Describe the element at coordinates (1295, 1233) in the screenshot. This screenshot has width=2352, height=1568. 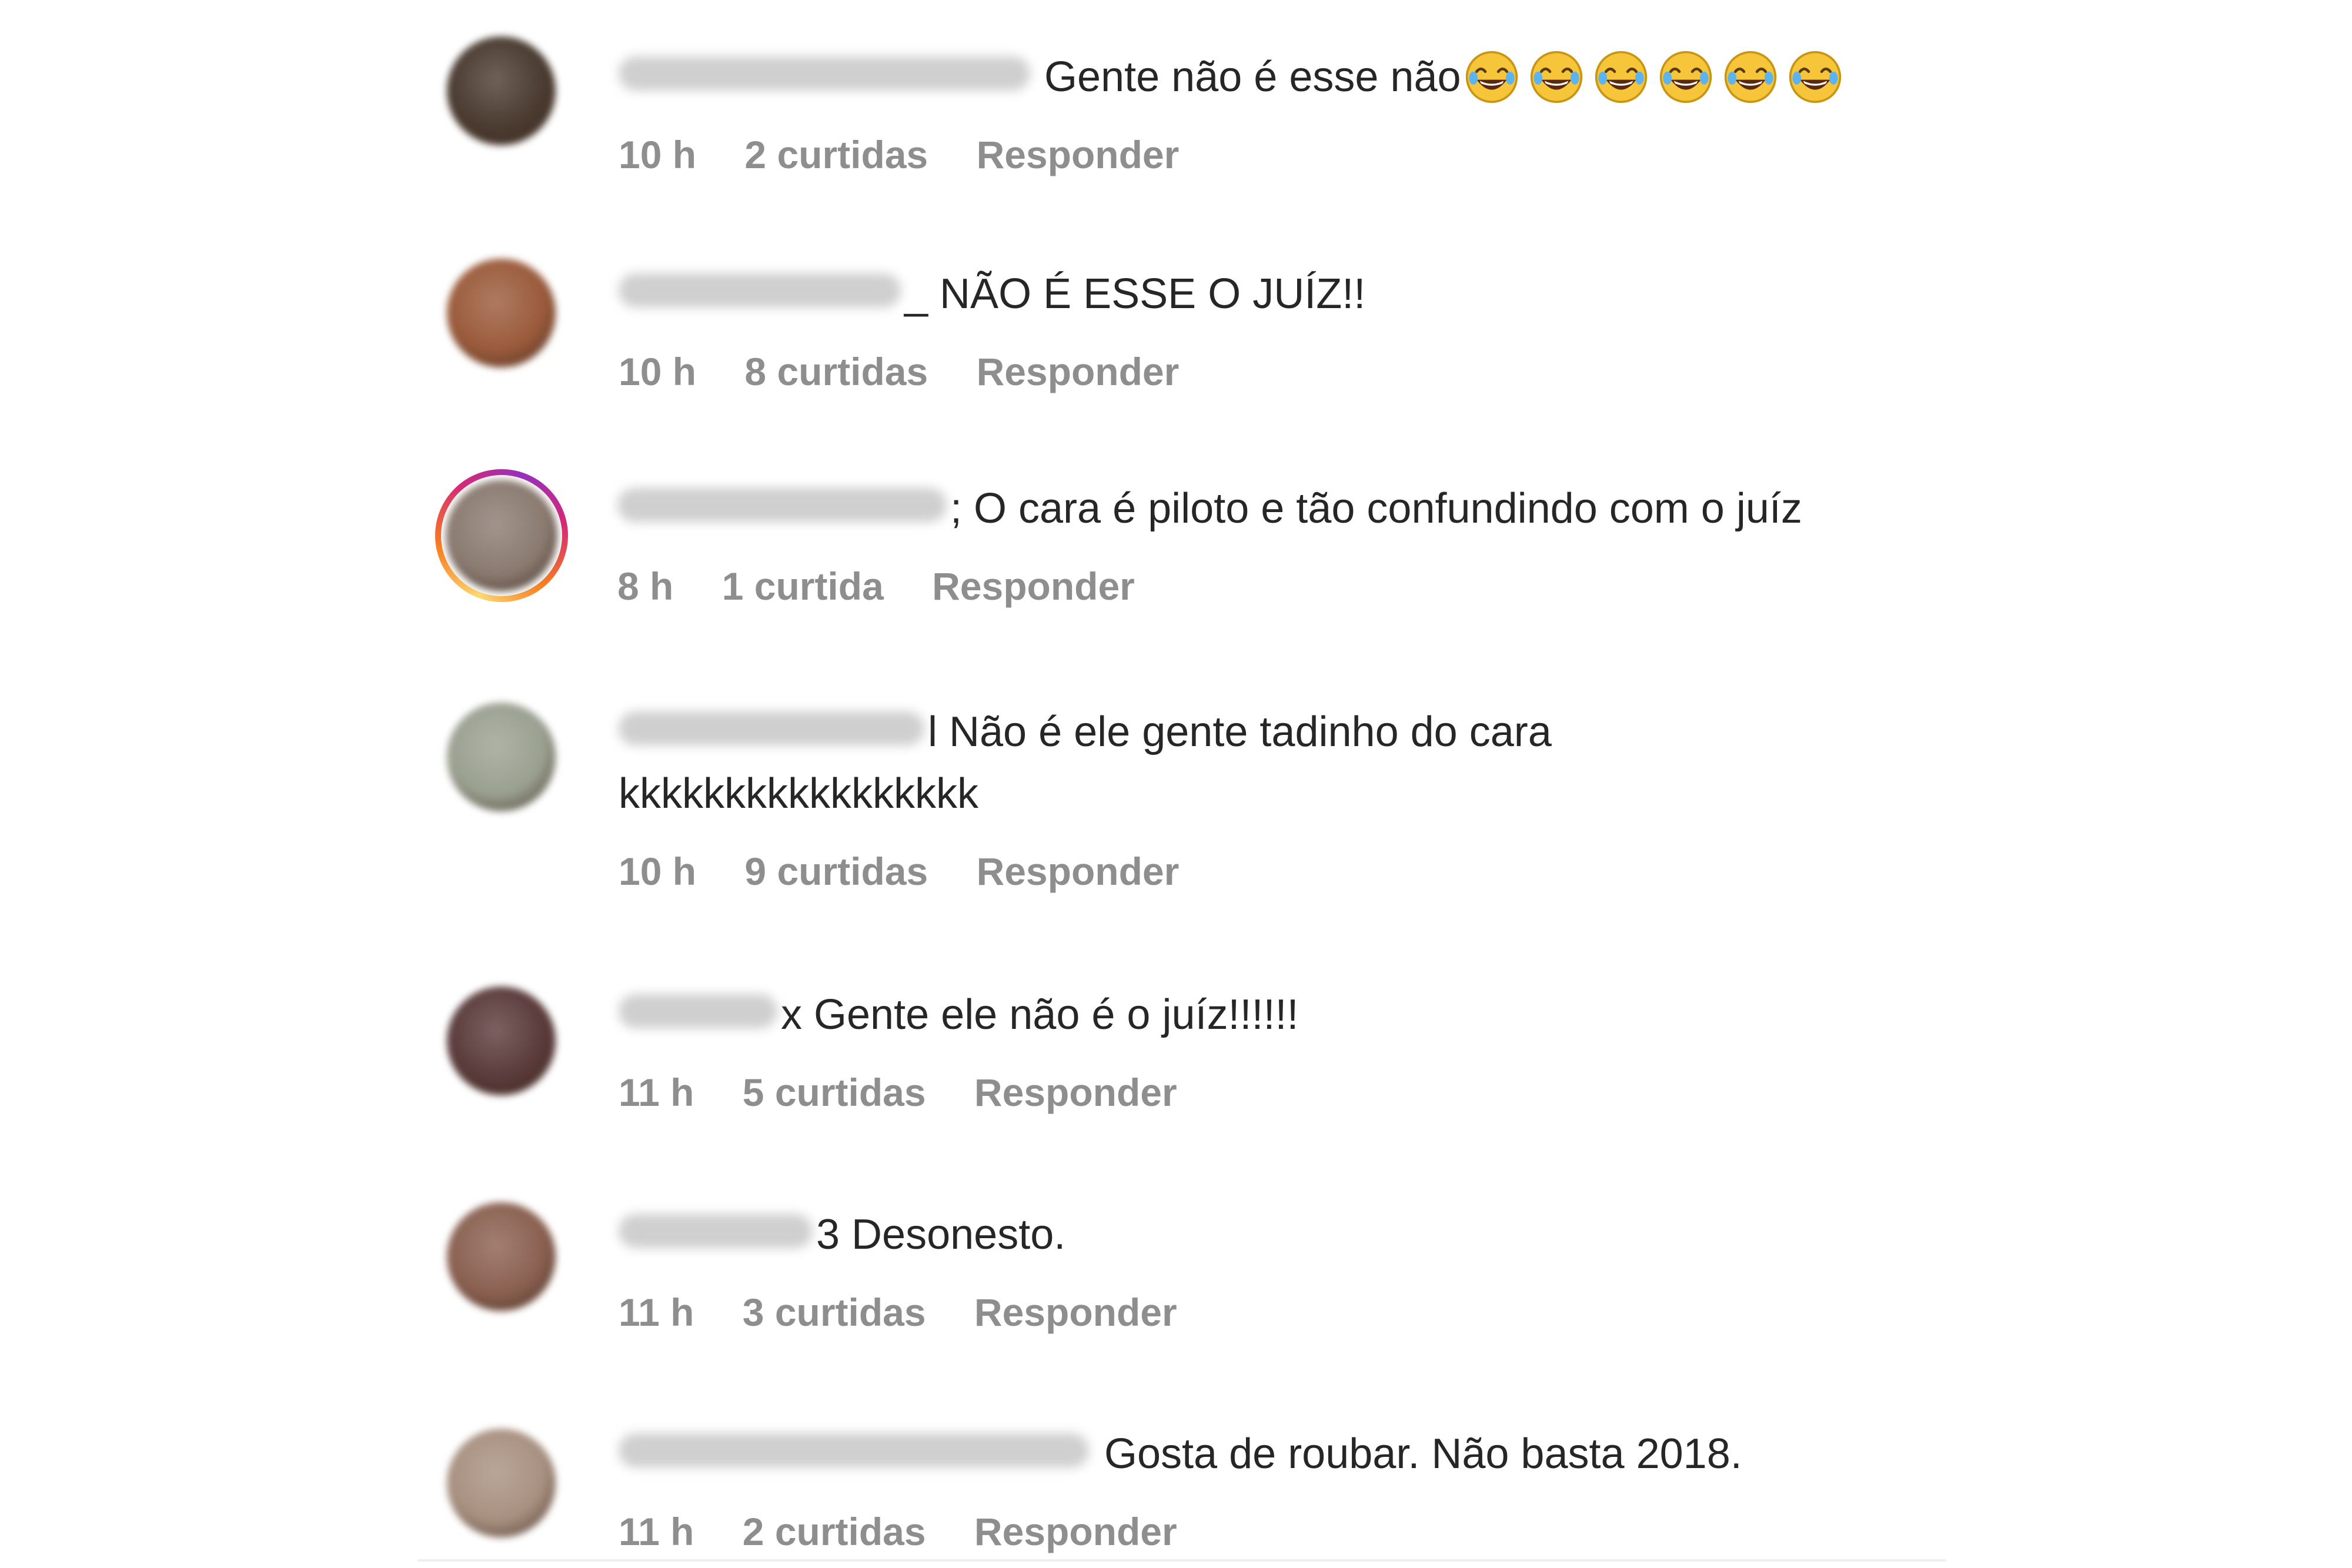
I see `comment-text-line: 3 Desonesto.` at that location.